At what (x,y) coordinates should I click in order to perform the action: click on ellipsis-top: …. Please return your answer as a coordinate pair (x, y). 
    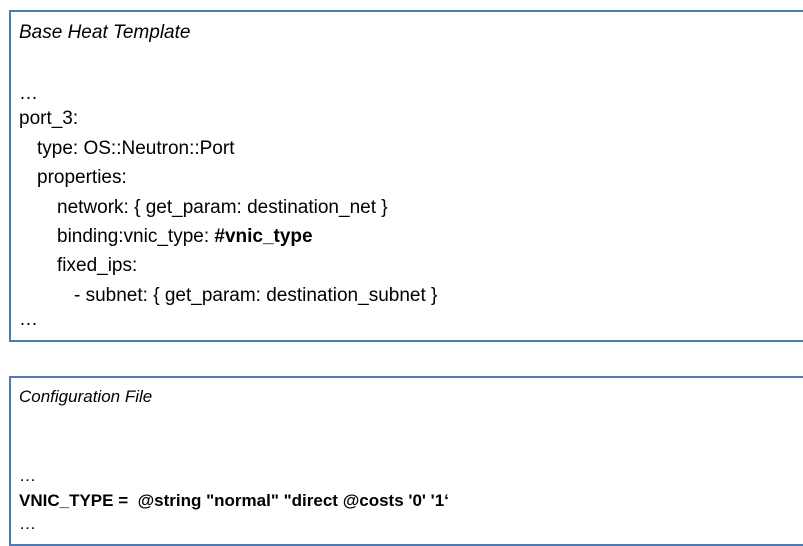
    Looking at the image, I should click on (28, 93).